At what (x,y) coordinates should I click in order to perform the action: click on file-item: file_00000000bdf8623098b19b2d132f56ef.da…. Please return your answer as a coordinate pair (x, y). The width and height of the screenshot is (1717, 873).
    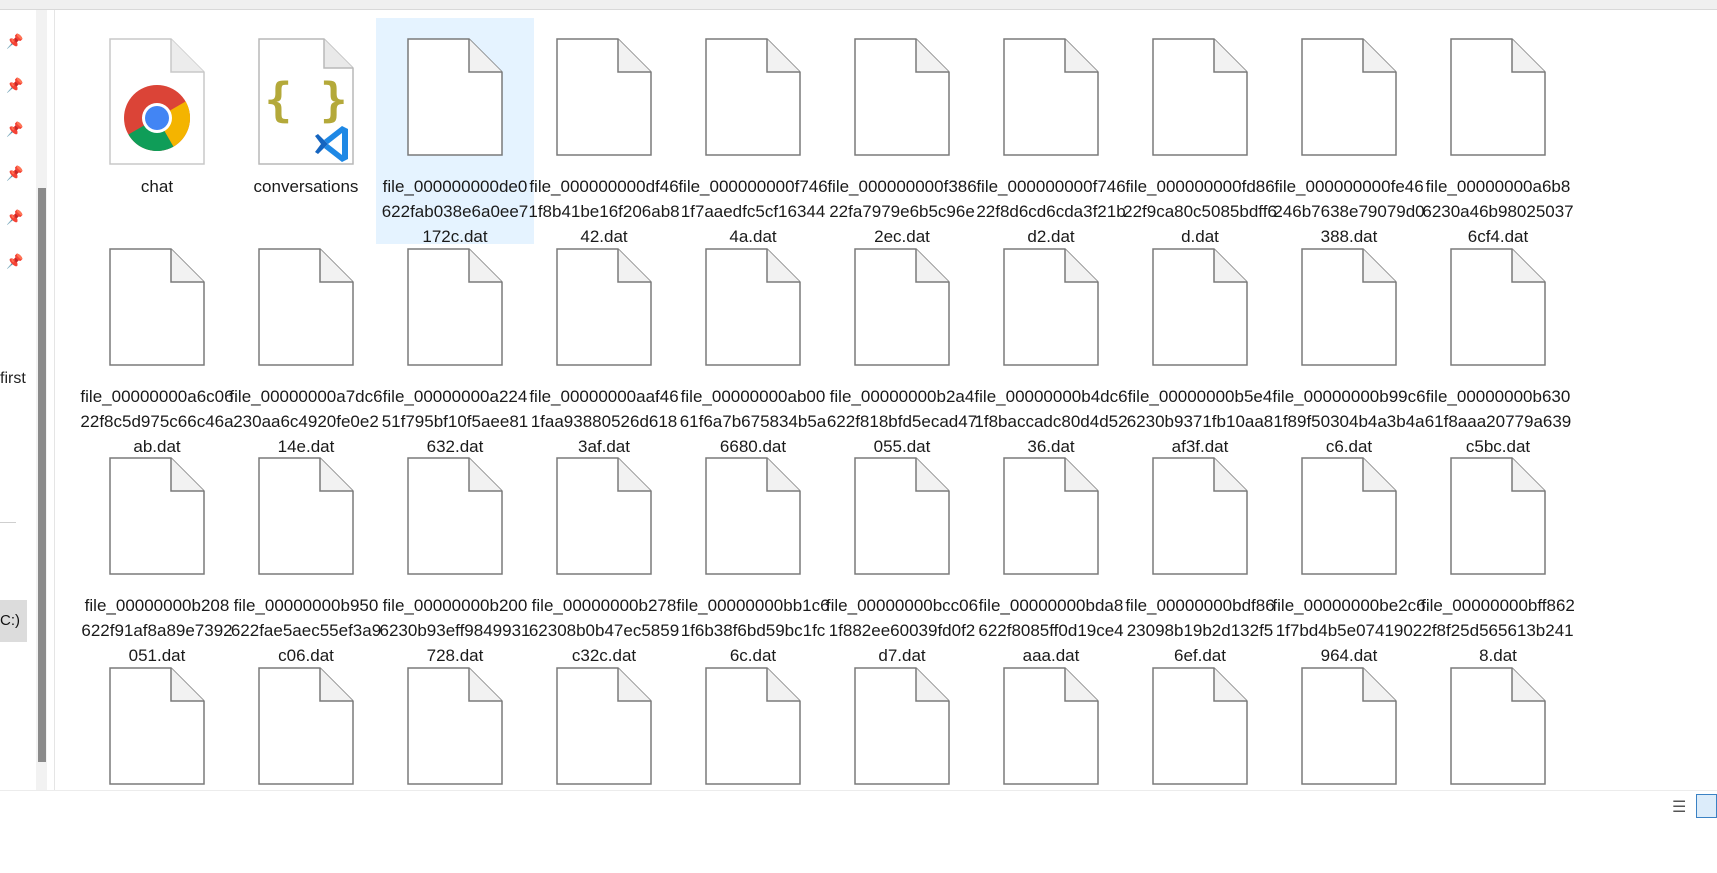
    Looking at the image, I should click on (1200, 551).